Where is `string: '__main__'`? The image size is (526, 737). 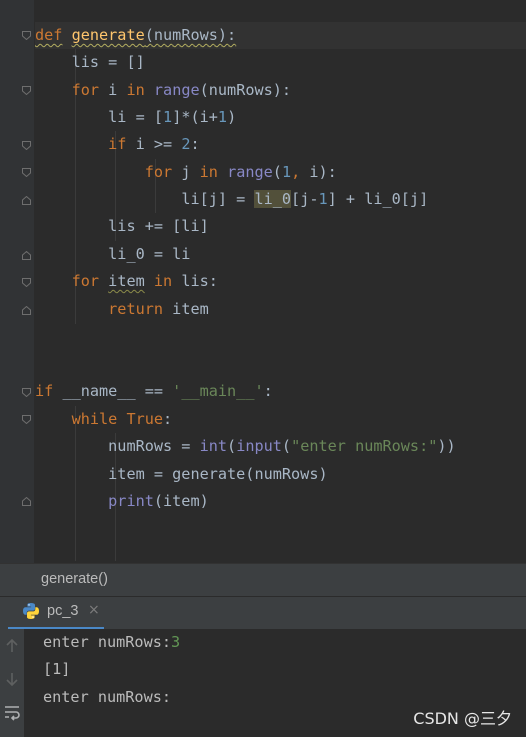 string: '__main__' is located at coordinates (218, 391).